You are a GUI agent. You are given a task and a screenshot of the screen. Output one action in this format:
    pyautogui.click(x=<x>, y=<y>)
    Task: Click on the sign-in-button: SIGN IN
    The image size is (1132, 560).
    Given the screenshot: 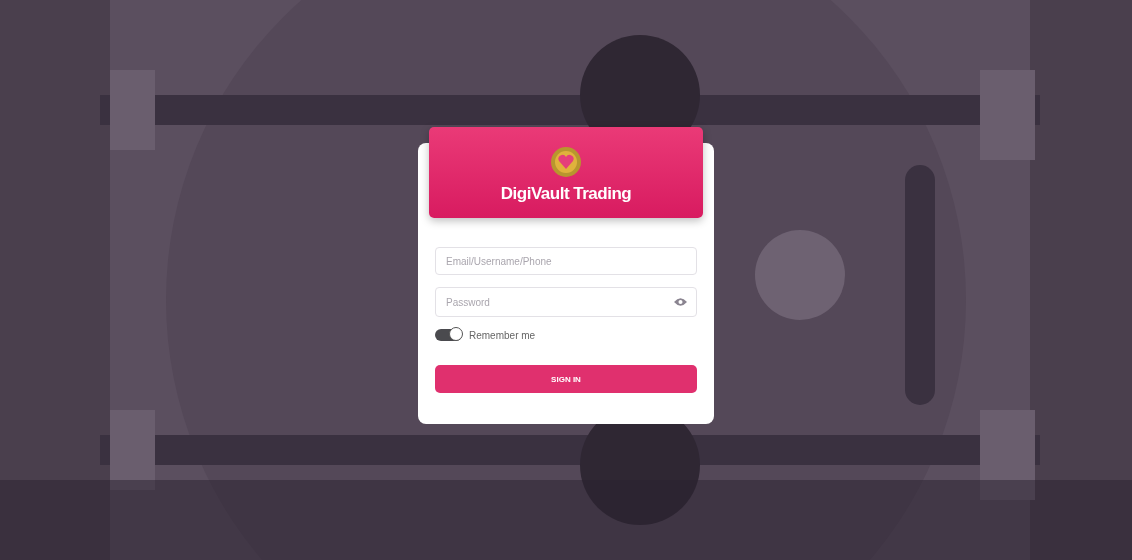 What is the action you would take?
    pyautogui.click(x=566, y=379)
    